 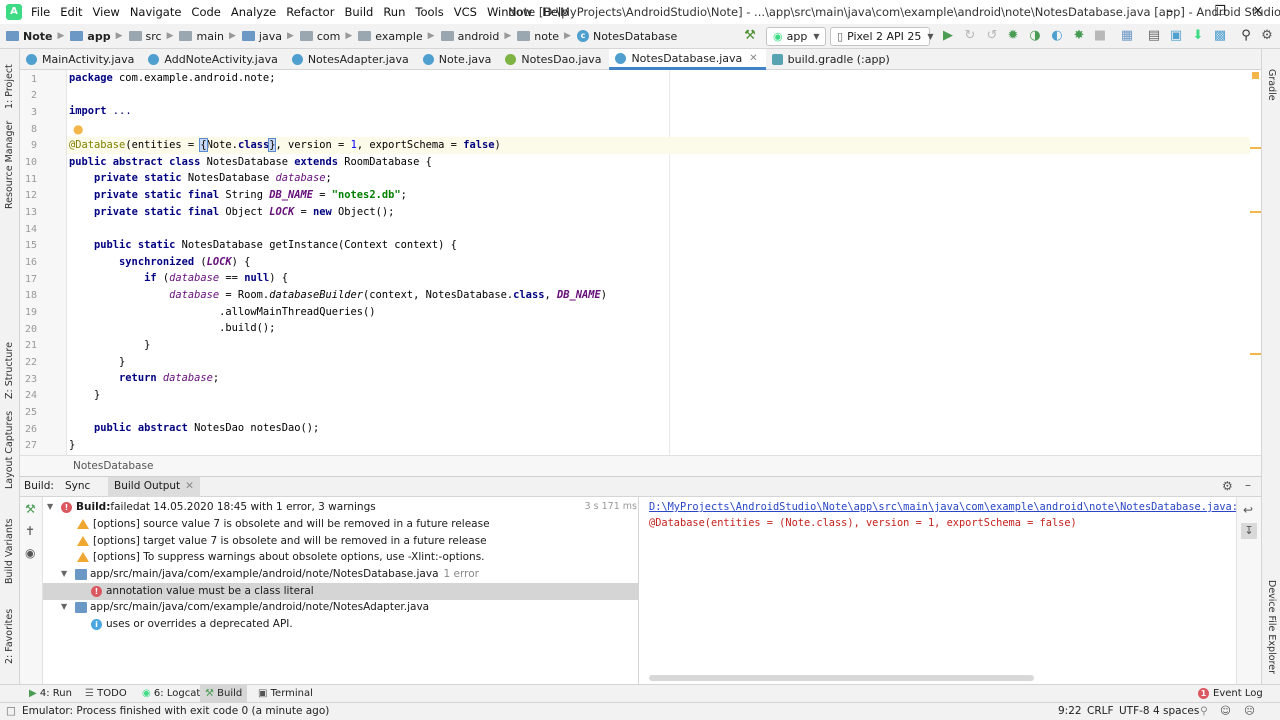 What do you see at coordinates (106, 693) in the screenshot?
I see `tool-tab-todo: ☰ TODO` at bounding box center [106, 693].